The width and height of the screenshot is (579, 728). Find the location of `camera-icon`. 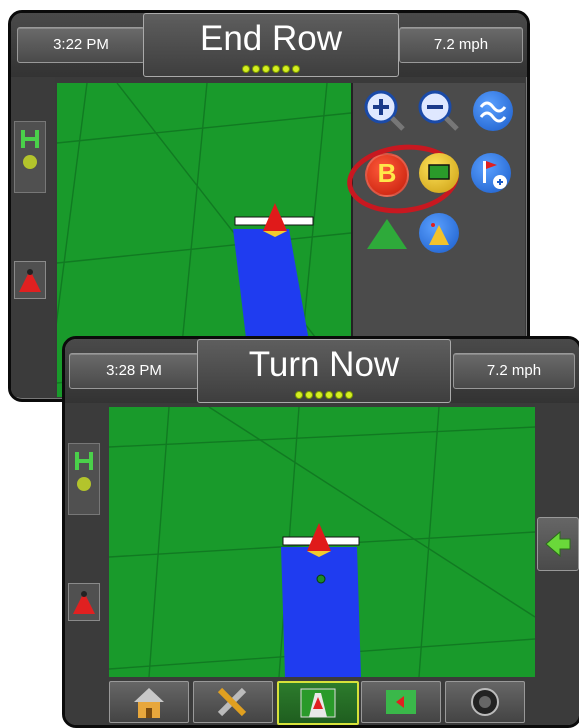

camera-icon is located at coordinates (485, 702).